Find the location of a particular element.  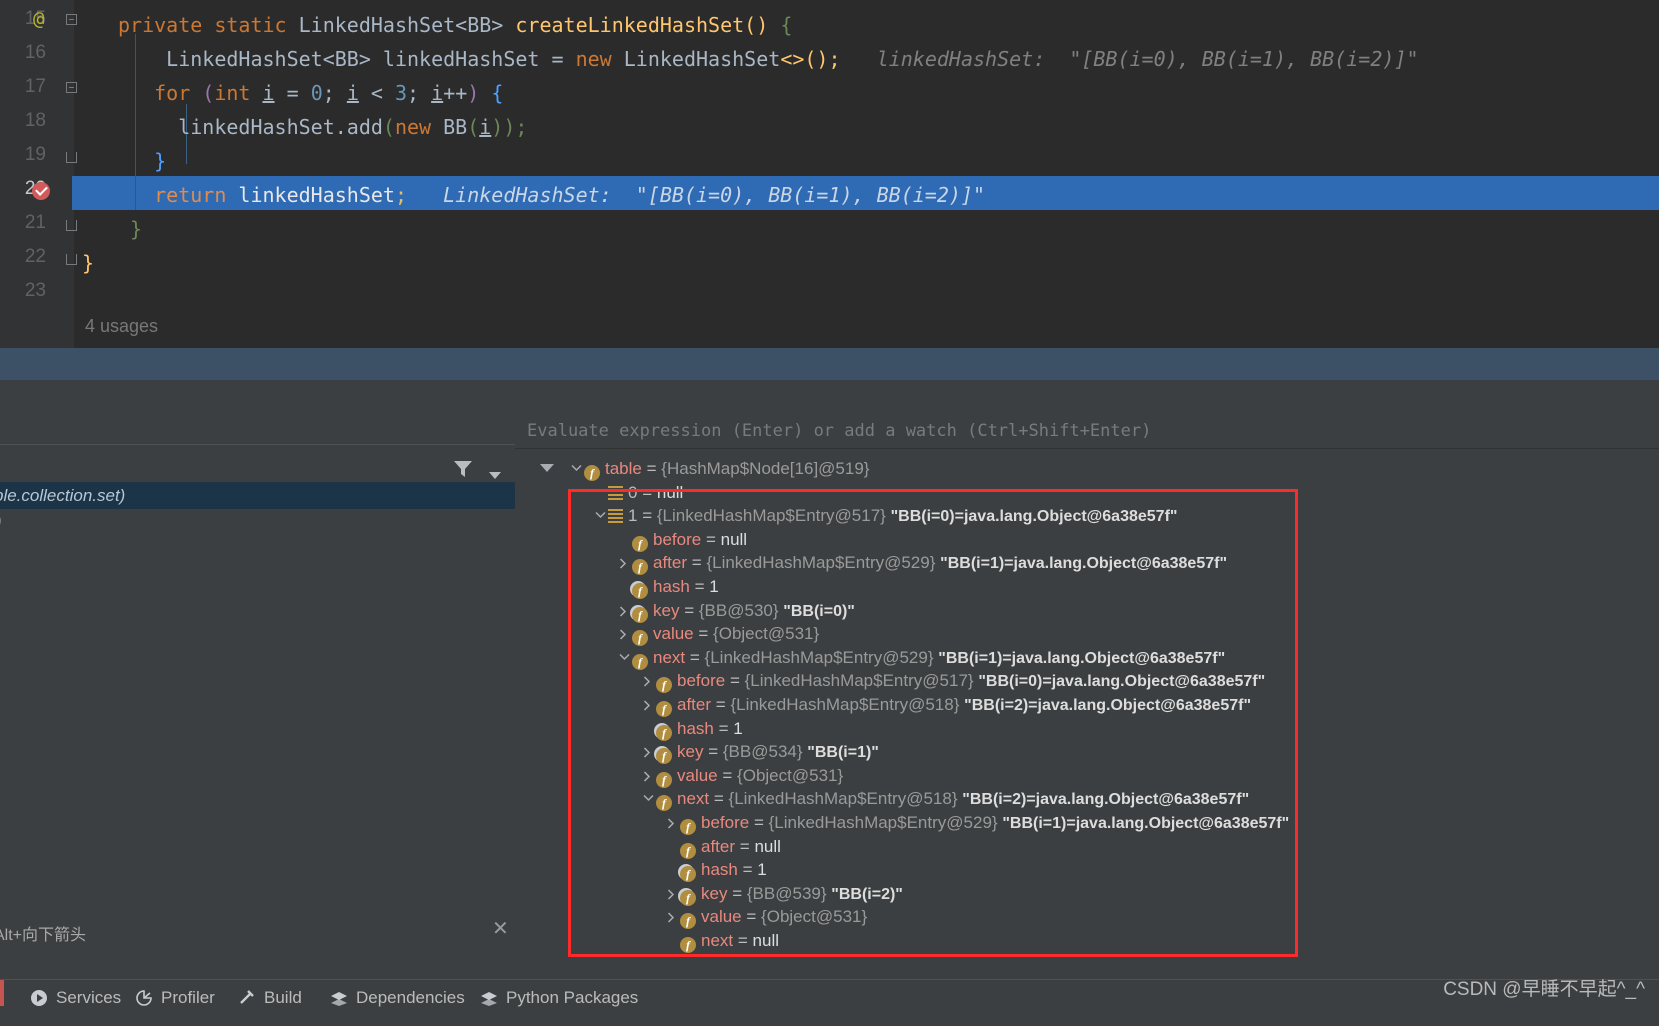

variable-row: f key = {BB@539} "BB(i=2)" is located at coordinates (784, 894).